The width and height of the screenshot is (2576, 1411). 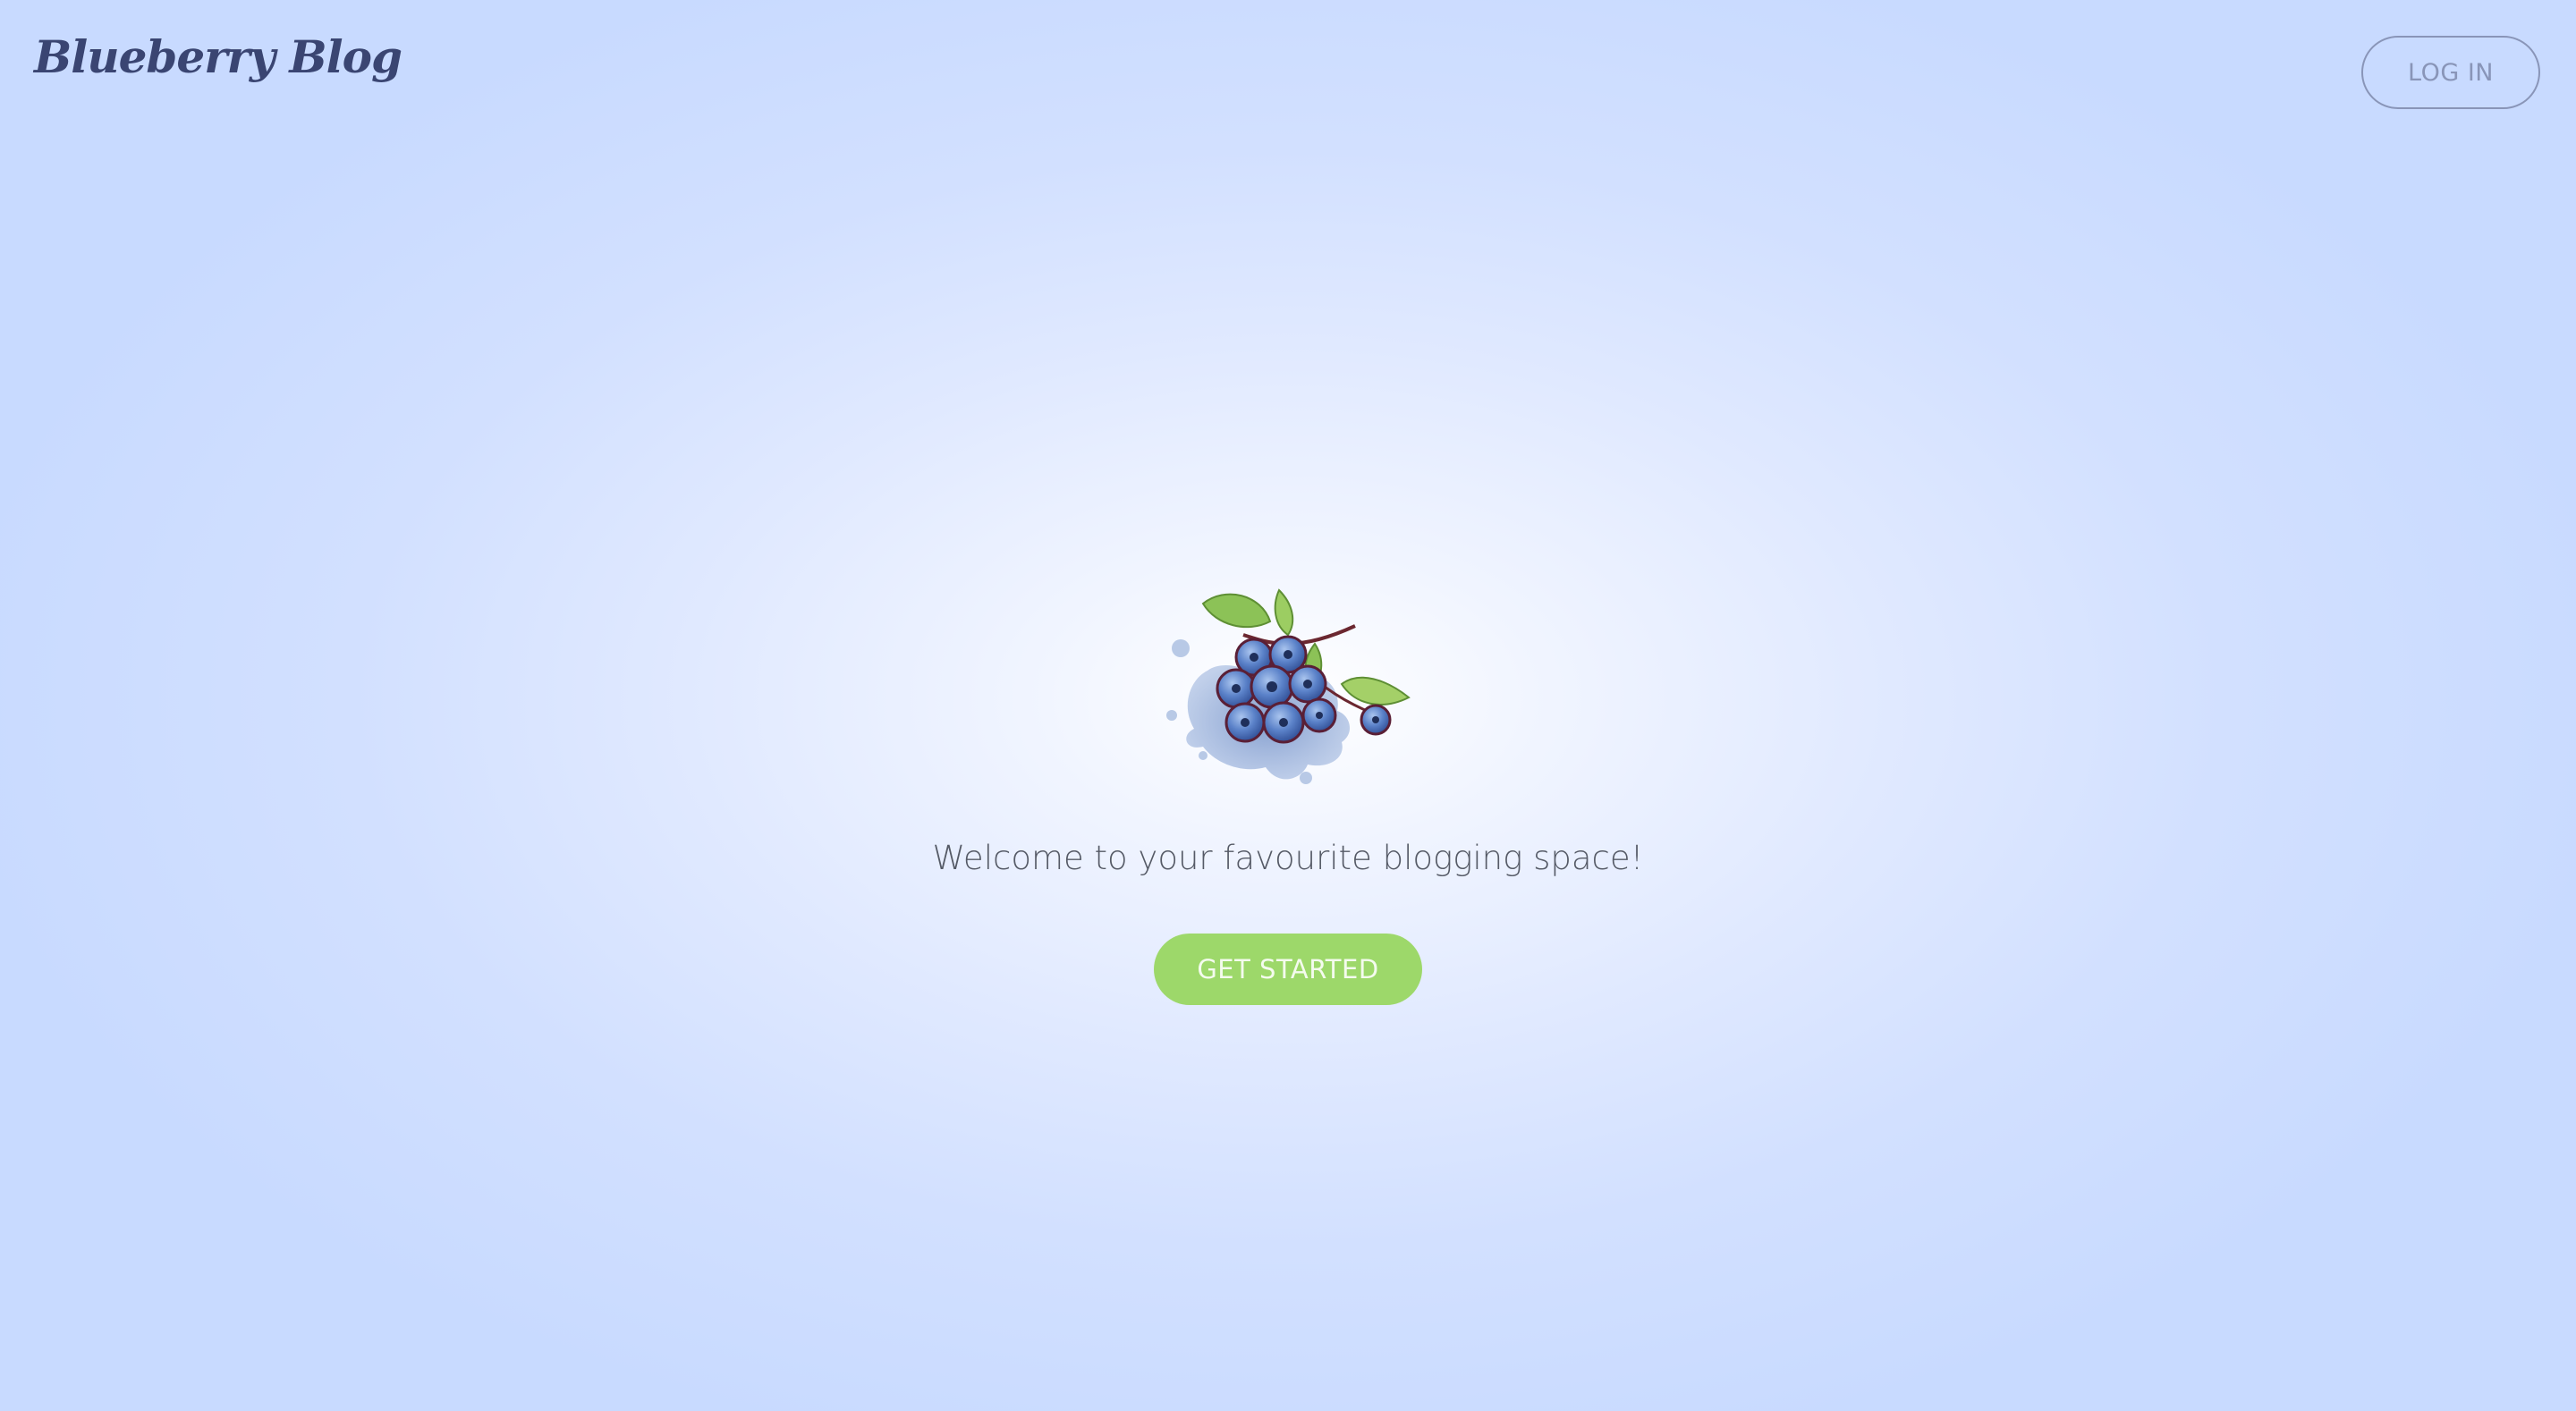 I want to click on page-header: Blueberry Blog LOG IN, so click(x=1288, y=71).